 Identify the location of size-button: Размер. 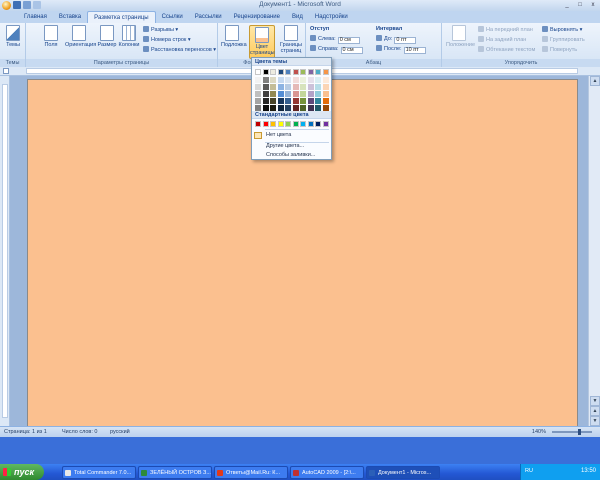
(107, 36).